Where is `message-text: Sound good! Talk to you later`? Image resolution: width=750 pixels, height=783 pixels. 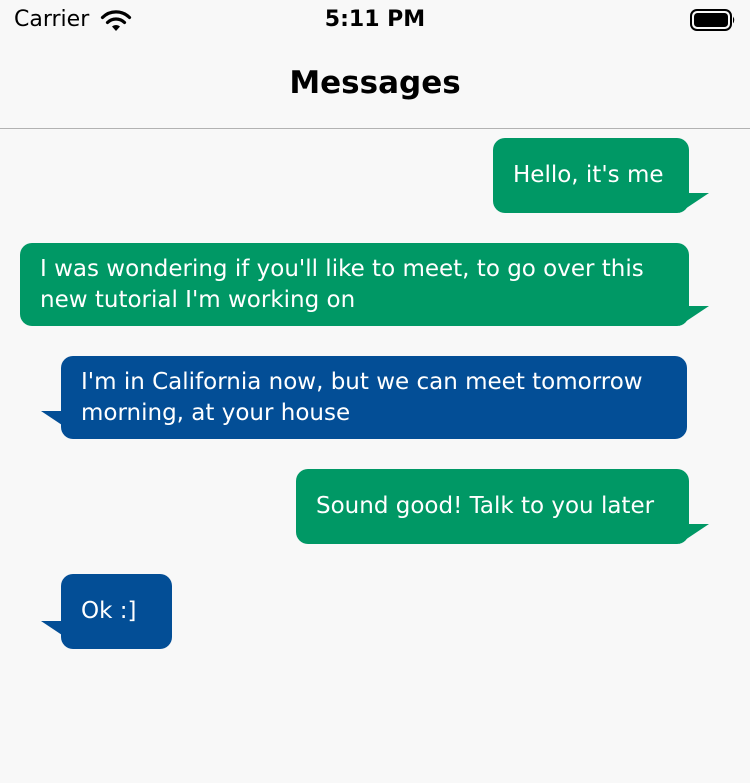
message-text: Sound good! Talk to you later is located at coordinates (485, 506).